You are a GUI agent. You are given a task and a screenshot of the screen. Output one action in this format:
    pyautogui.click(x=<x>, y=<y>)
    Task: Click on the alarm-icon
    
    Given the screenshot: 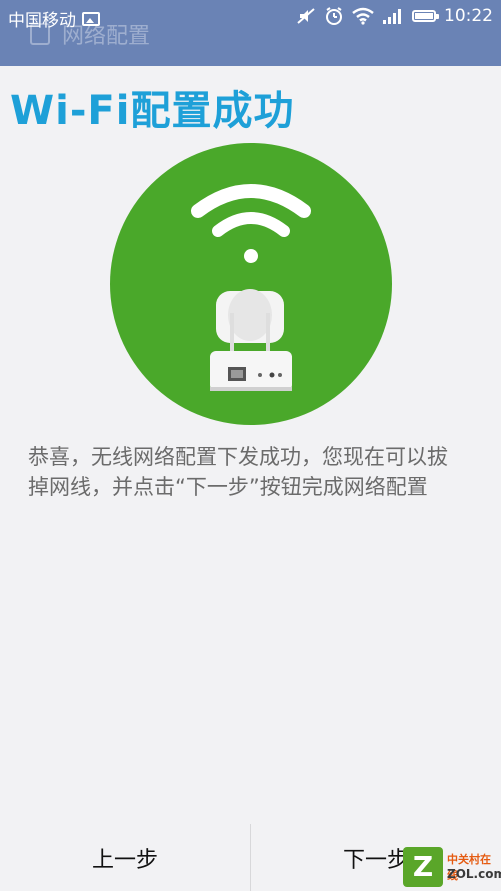 What is the action you would take?
    pyautogui.click(x=334, y=16)
    